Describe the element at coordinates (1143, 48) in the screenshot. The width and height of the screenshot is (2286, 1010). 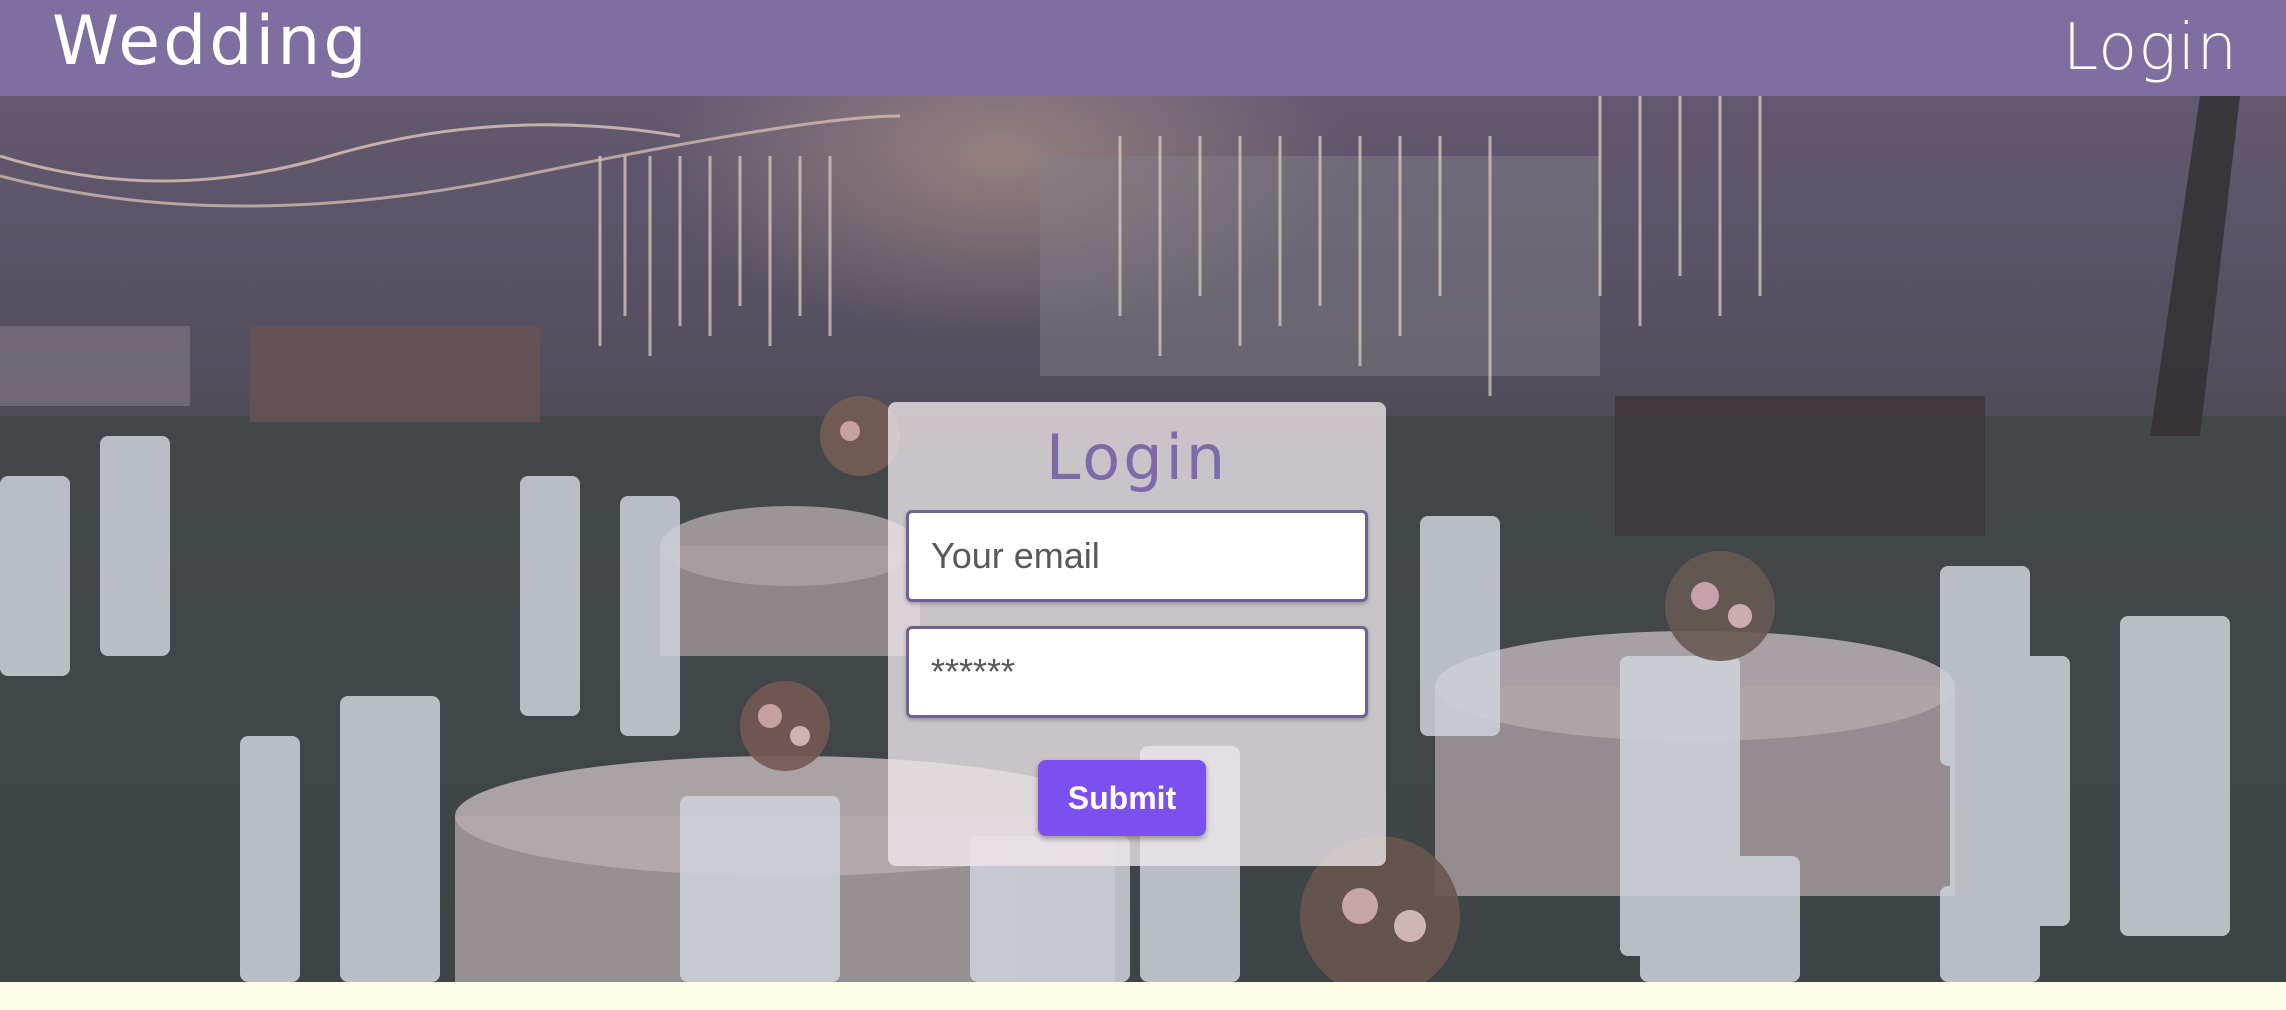
I see `top-navbar: Wedding Login` at that location.